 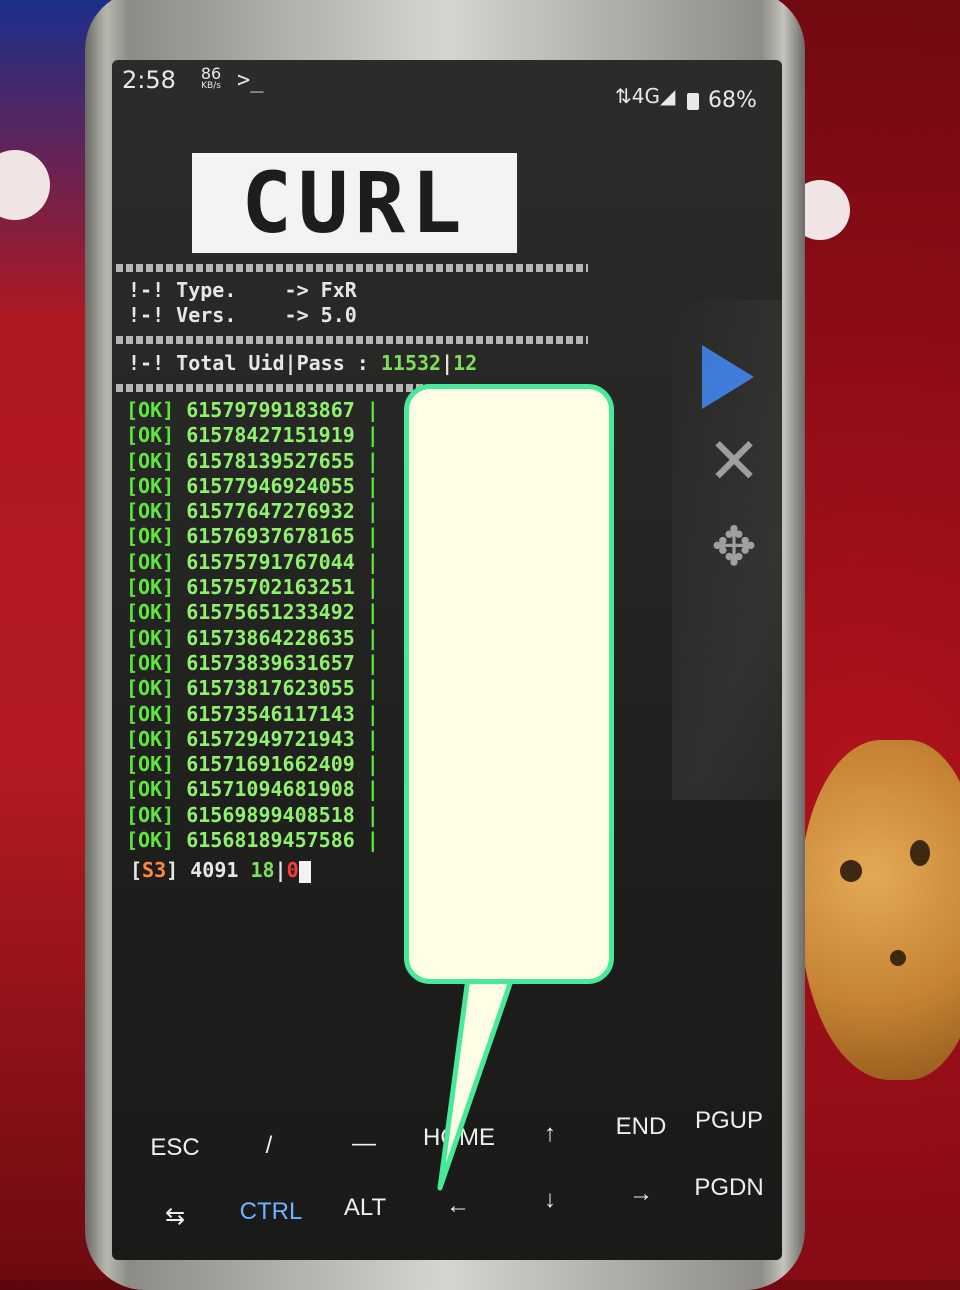 I want to click on progress-count: 4091, so click(x=214, y=870).